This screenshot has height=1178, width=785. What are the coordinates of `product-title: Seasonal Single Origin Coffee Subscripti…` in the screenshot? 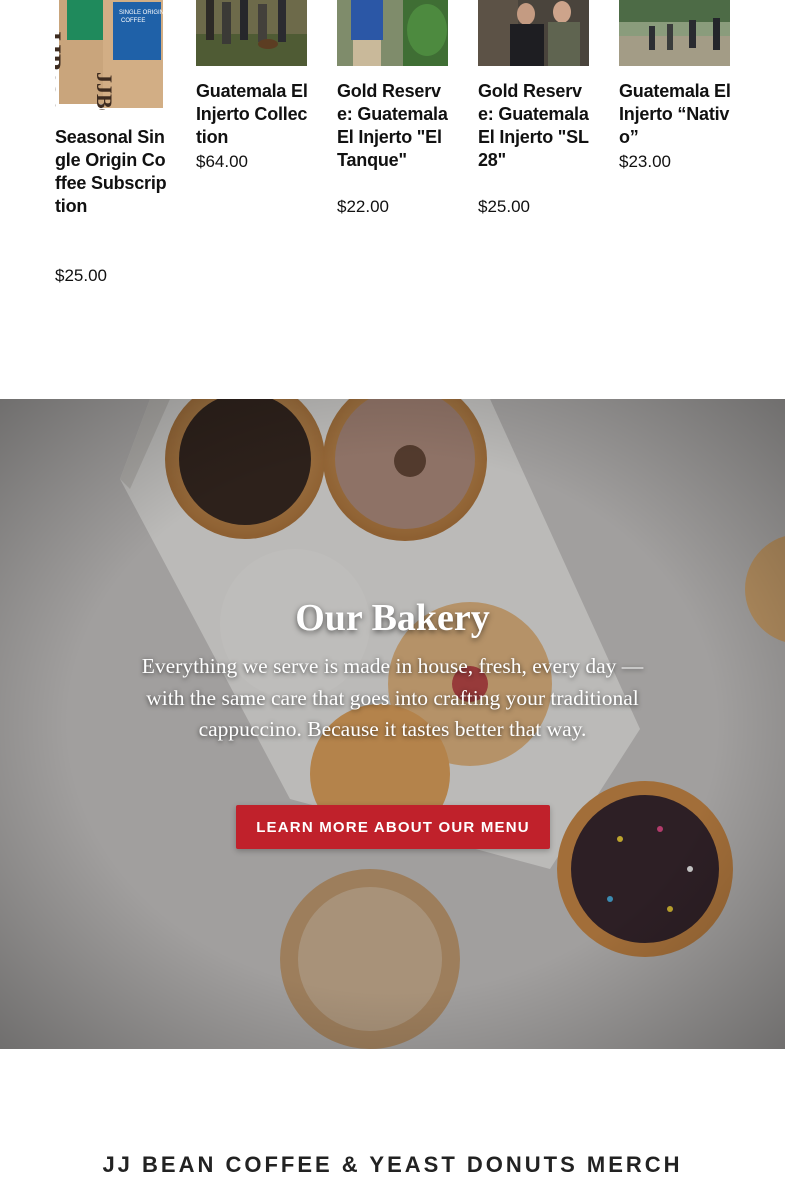 It's located at (111, 172).